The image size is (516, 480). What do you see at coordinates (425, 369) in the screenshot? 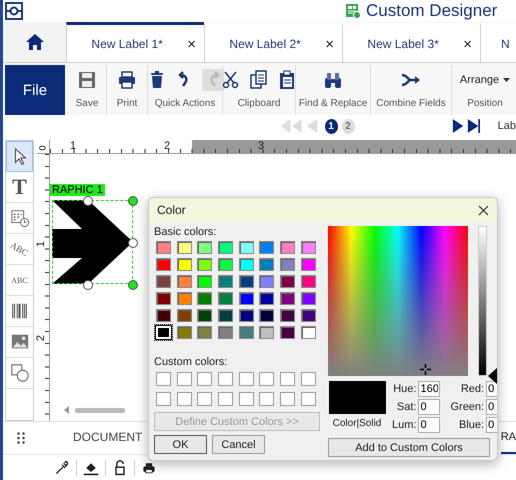
I see `crosshair-icon` at bounding box center [425, 369].